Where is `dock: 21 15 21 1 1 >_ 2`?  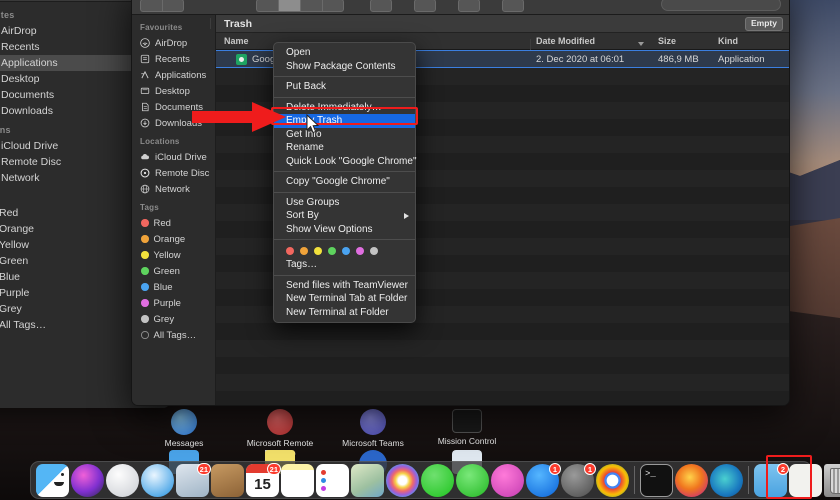 dock: 21 15 21 1 1 >_ 2 is located at coordinates (435, 480).